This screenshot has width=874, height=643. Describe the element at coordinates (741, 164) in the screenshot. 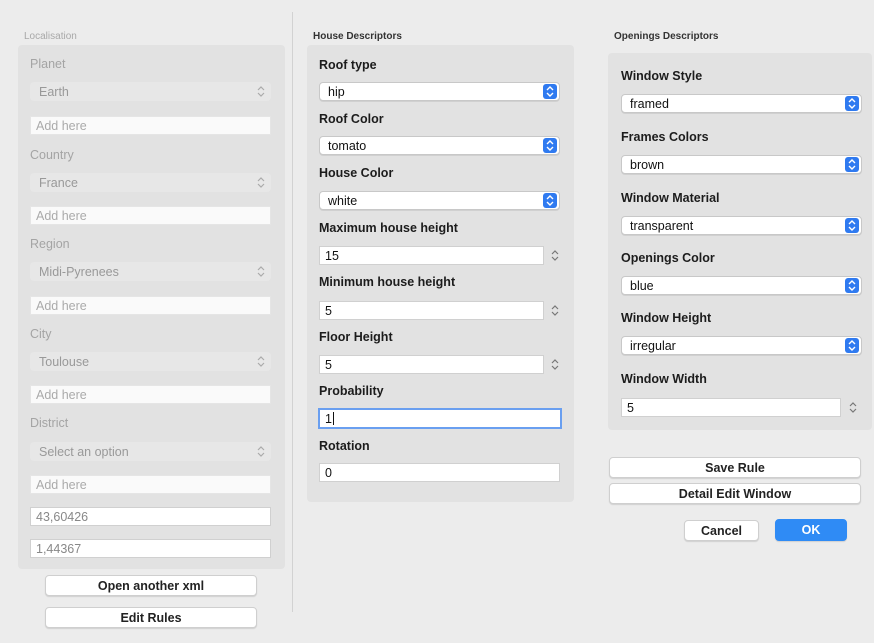

I see `frames-colors-select: brown` at that location.